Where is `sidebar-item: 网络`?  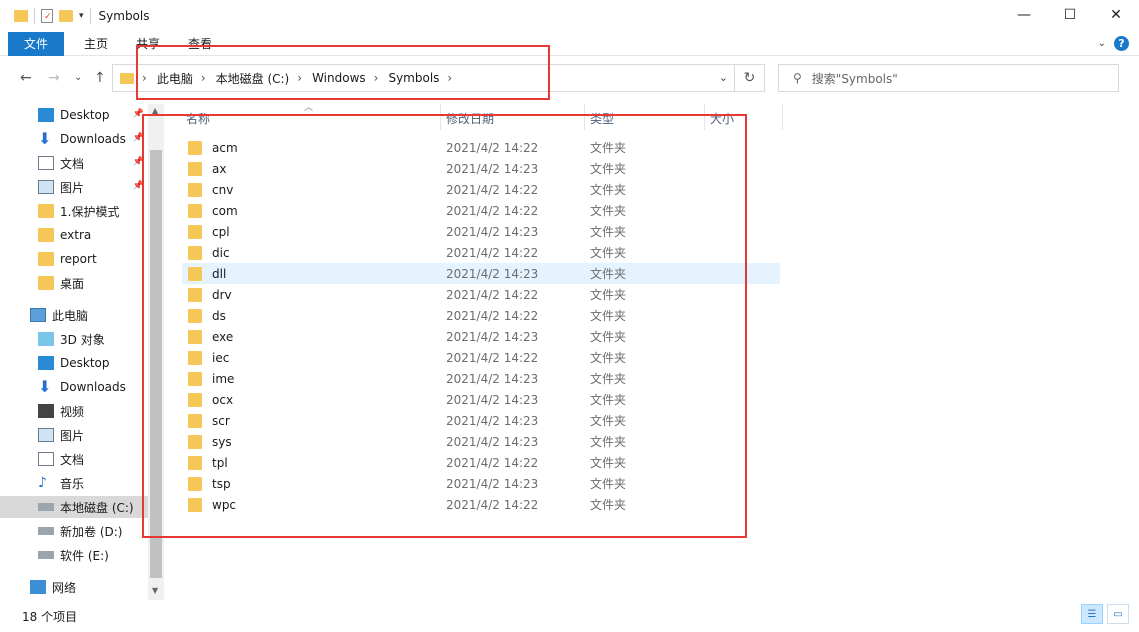 sidebar-item: 网络 is located at coordinates (74, 587).